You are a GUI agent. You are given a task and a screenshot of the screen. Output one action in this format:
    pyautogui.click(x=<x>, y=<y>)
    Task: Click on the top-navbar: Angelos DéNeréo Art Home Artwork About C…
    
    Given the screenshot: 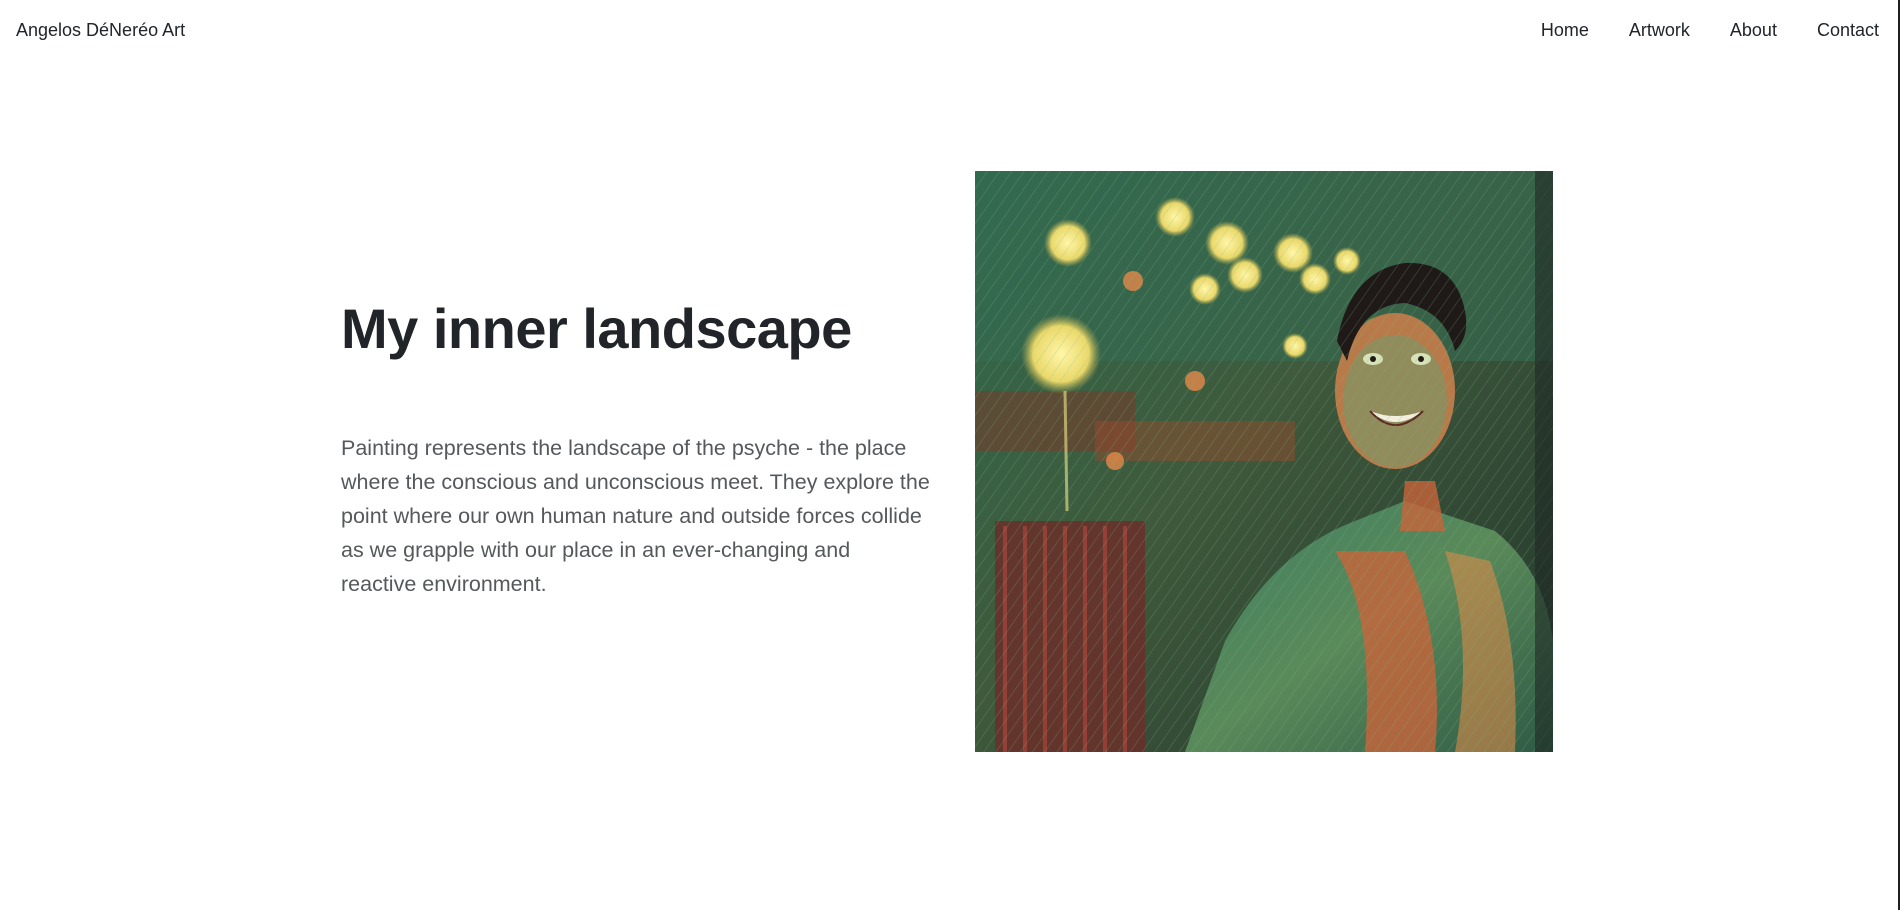 What is the action you would take?
    pyautogui.click(x=950, y=32)
    